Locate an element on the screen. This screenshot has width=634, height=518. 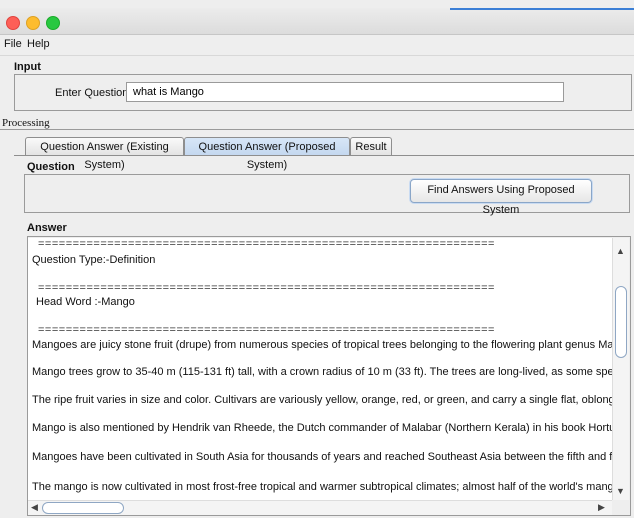
head-word-line: Head Word :-Mango is located at coordinates (85, 302).